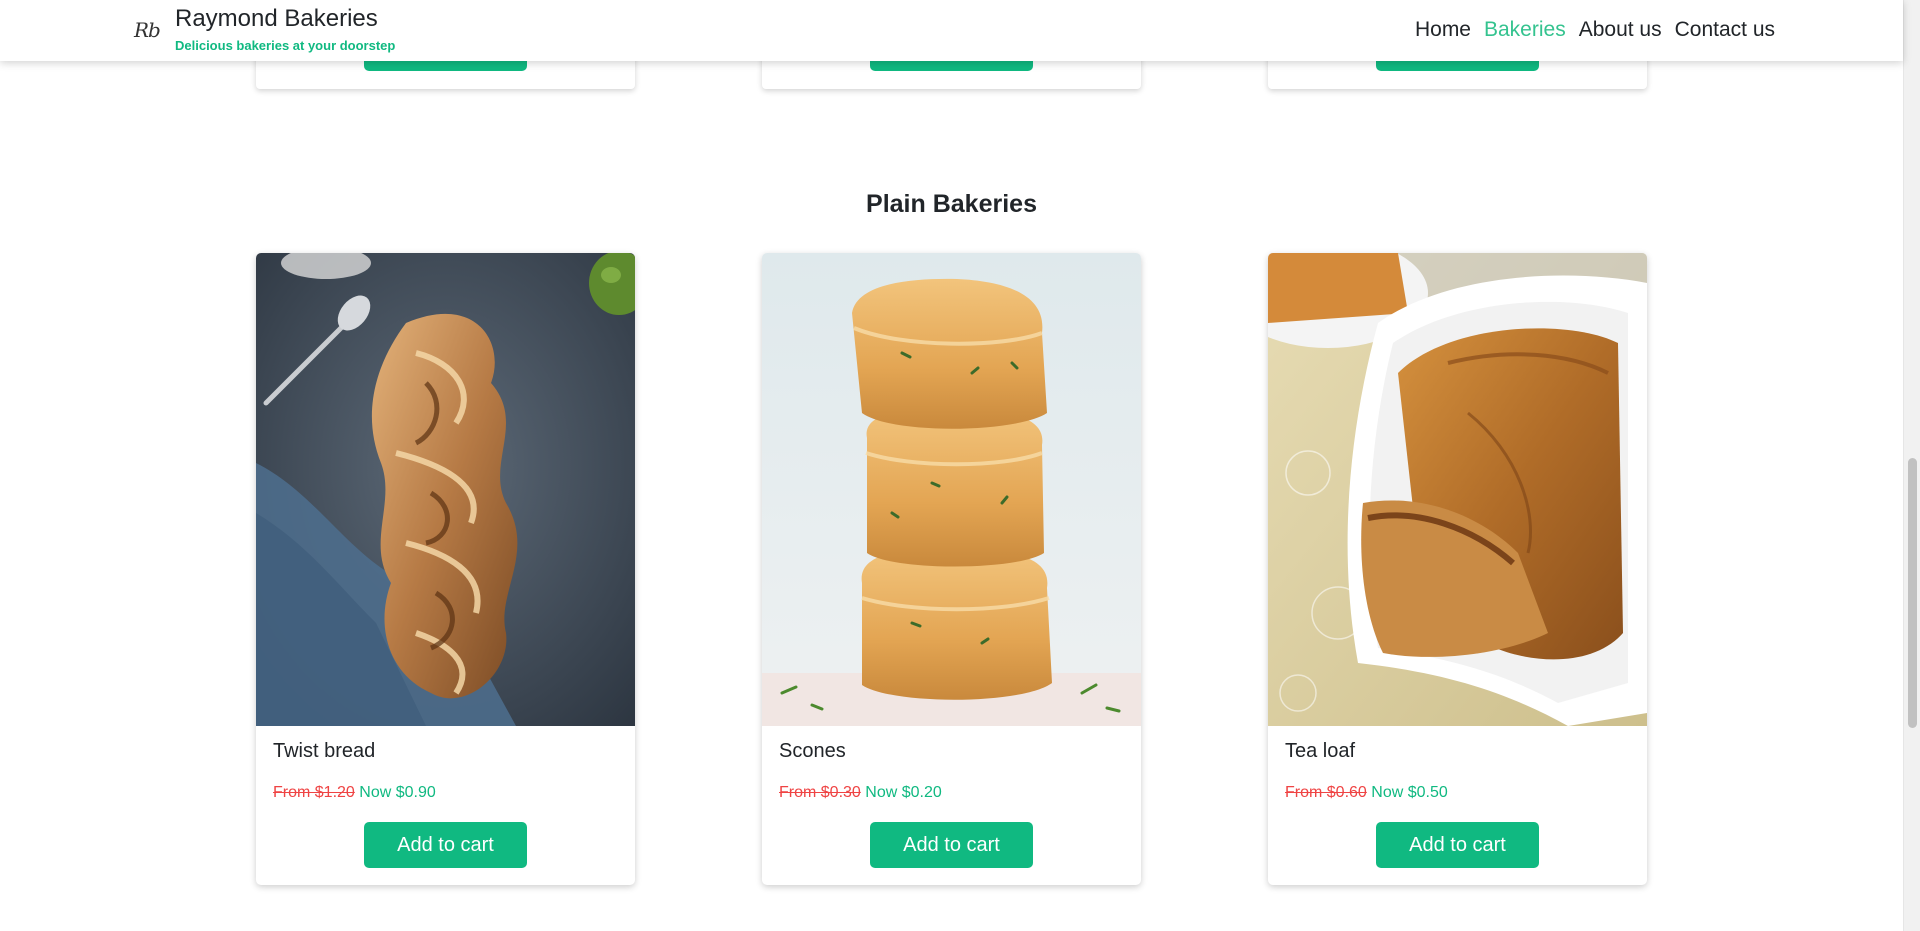 This screenshot has width=1920, height=931. What do you see at coordinates (285, 45) in the screenshot?
I see `brand-tagline: Delicious bakeries at your doorstep` at bounding box center [285, 45].